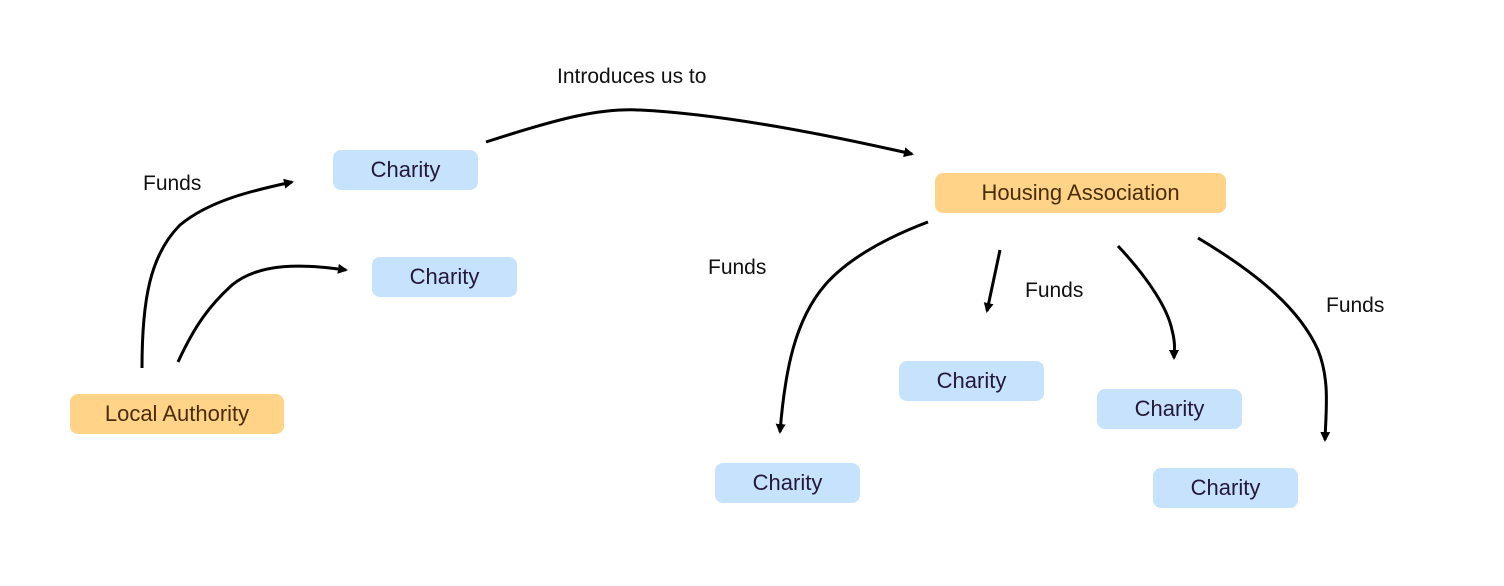  Describe the element at coordinates (632, 76) in the screenshot. I see `edge-label-introduces: Introduces us to` at that location.